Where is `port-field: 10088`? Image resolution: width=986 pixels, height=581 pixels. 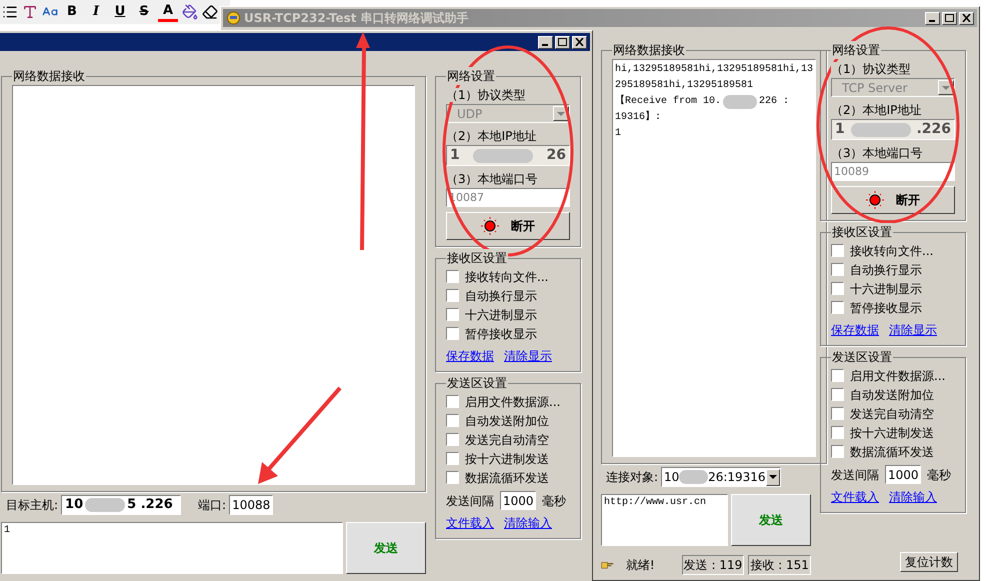 port-field: 10088 is located at coordinates (251, 505).